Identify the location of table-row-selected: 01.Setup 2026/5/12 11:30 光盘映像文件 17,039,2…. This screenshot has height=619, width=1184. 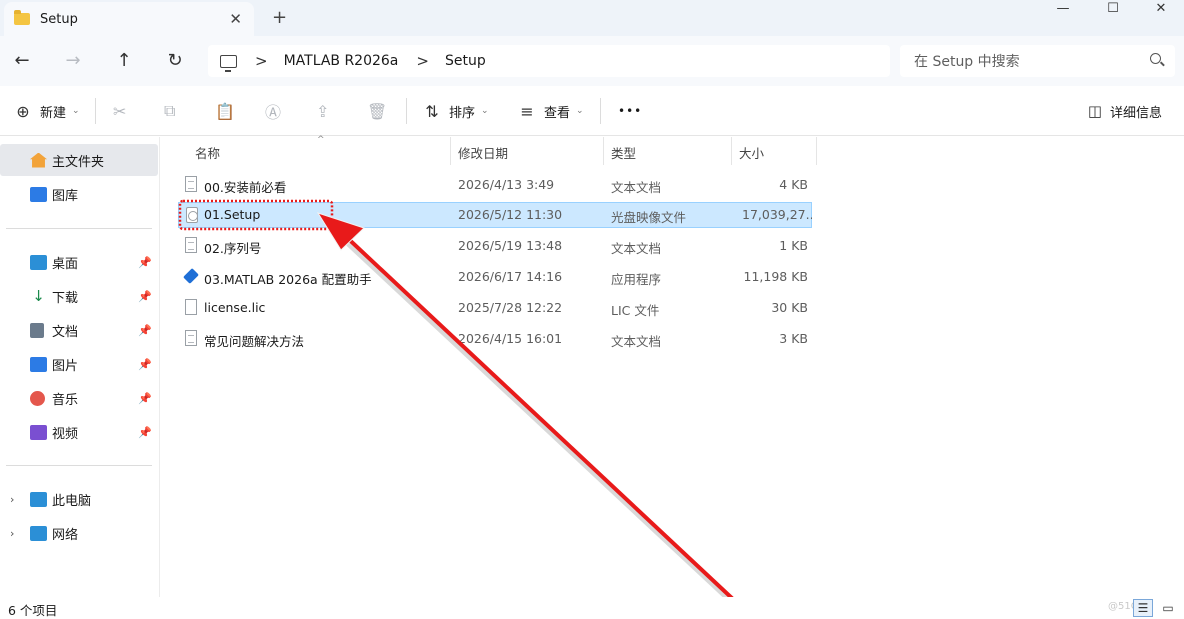
(495, 215).